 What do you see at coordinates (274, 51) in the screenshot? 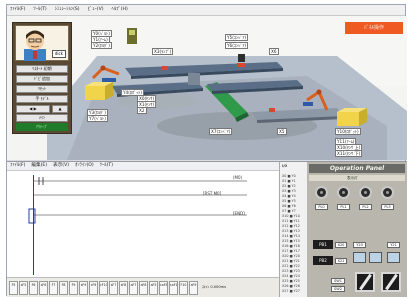
I see `io-tag: X6` at bounding box center [274, 51].